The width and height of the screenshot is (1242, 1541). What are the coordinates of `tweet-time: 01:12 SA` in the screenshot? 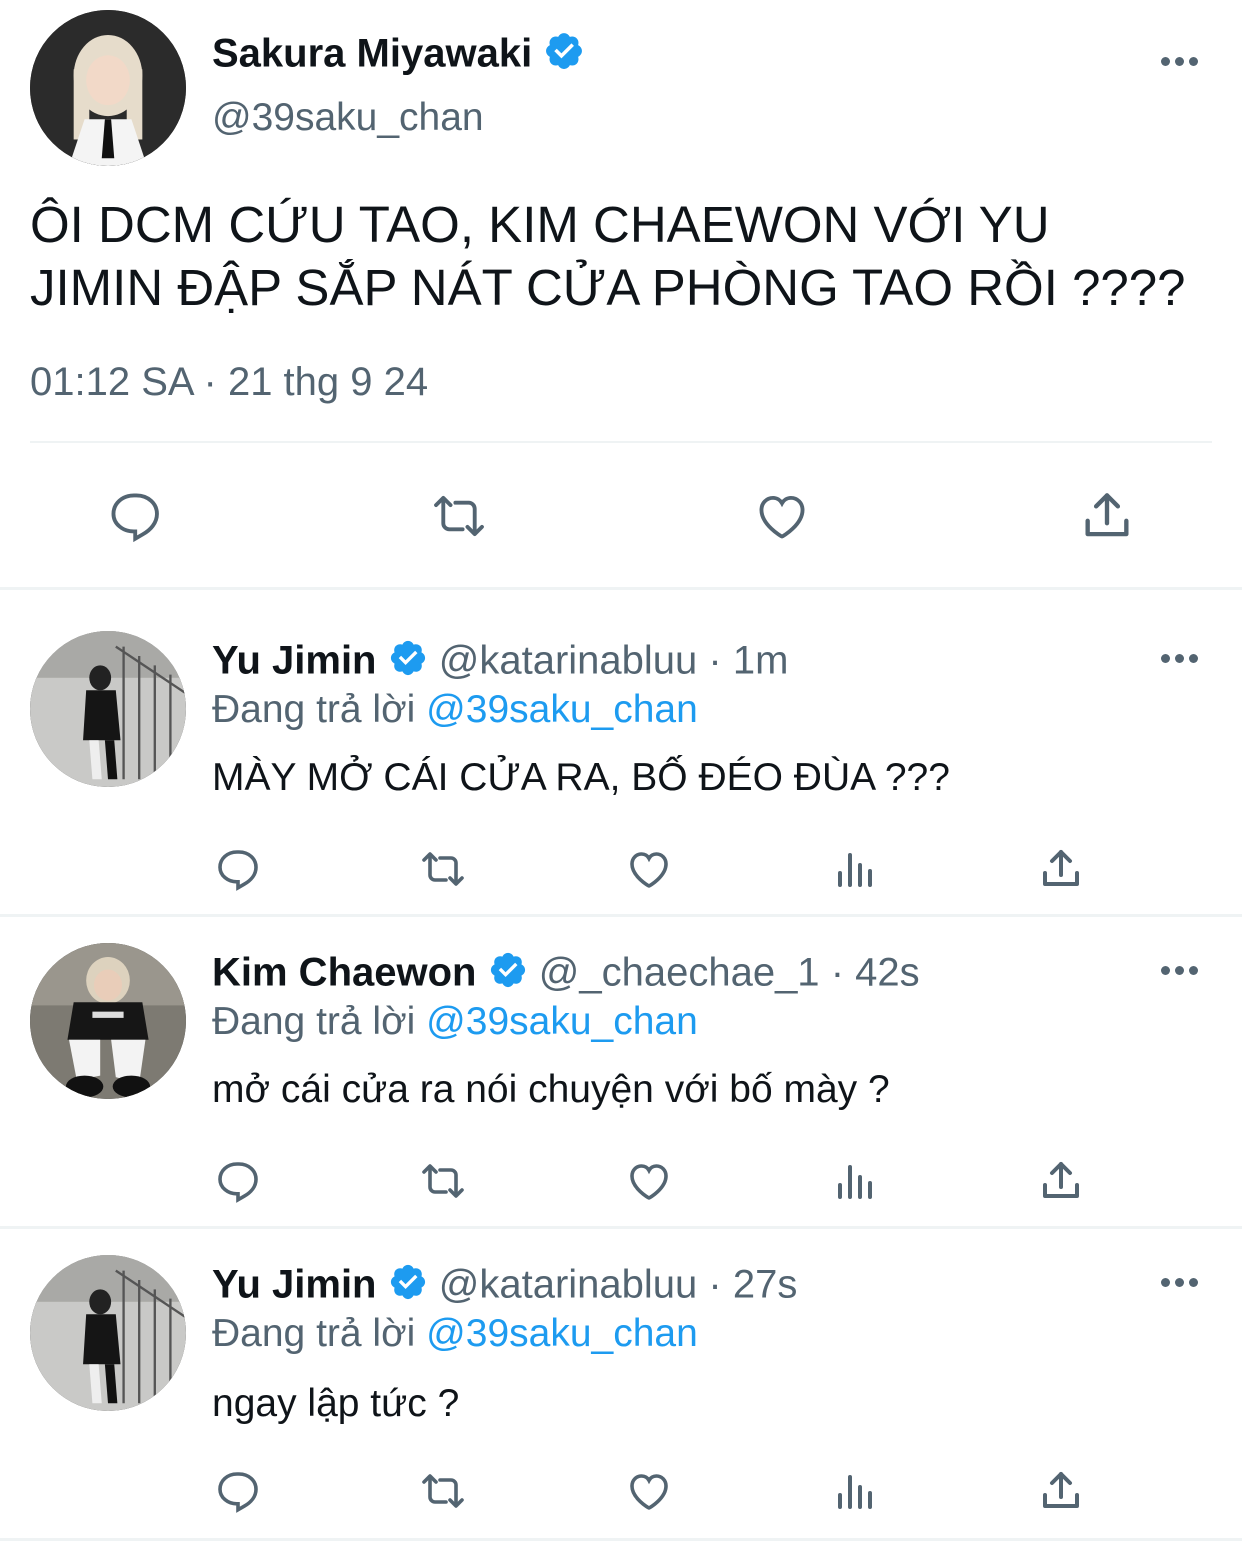 It's located at (111, 382).